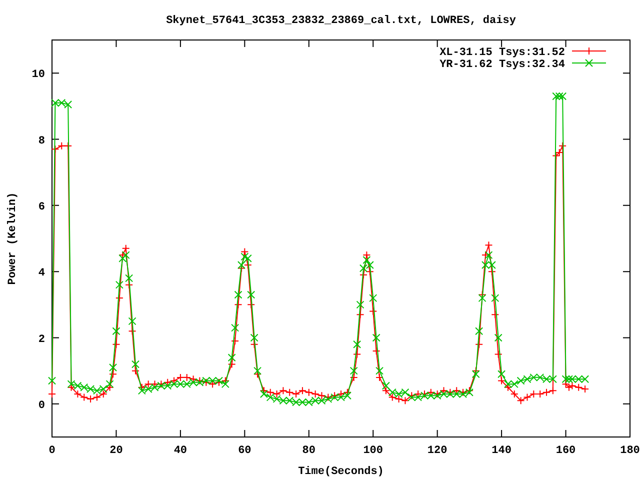  Describe the element at coordinates (41, 274) in the screenshot. I see `tick-label: 4` at that location.